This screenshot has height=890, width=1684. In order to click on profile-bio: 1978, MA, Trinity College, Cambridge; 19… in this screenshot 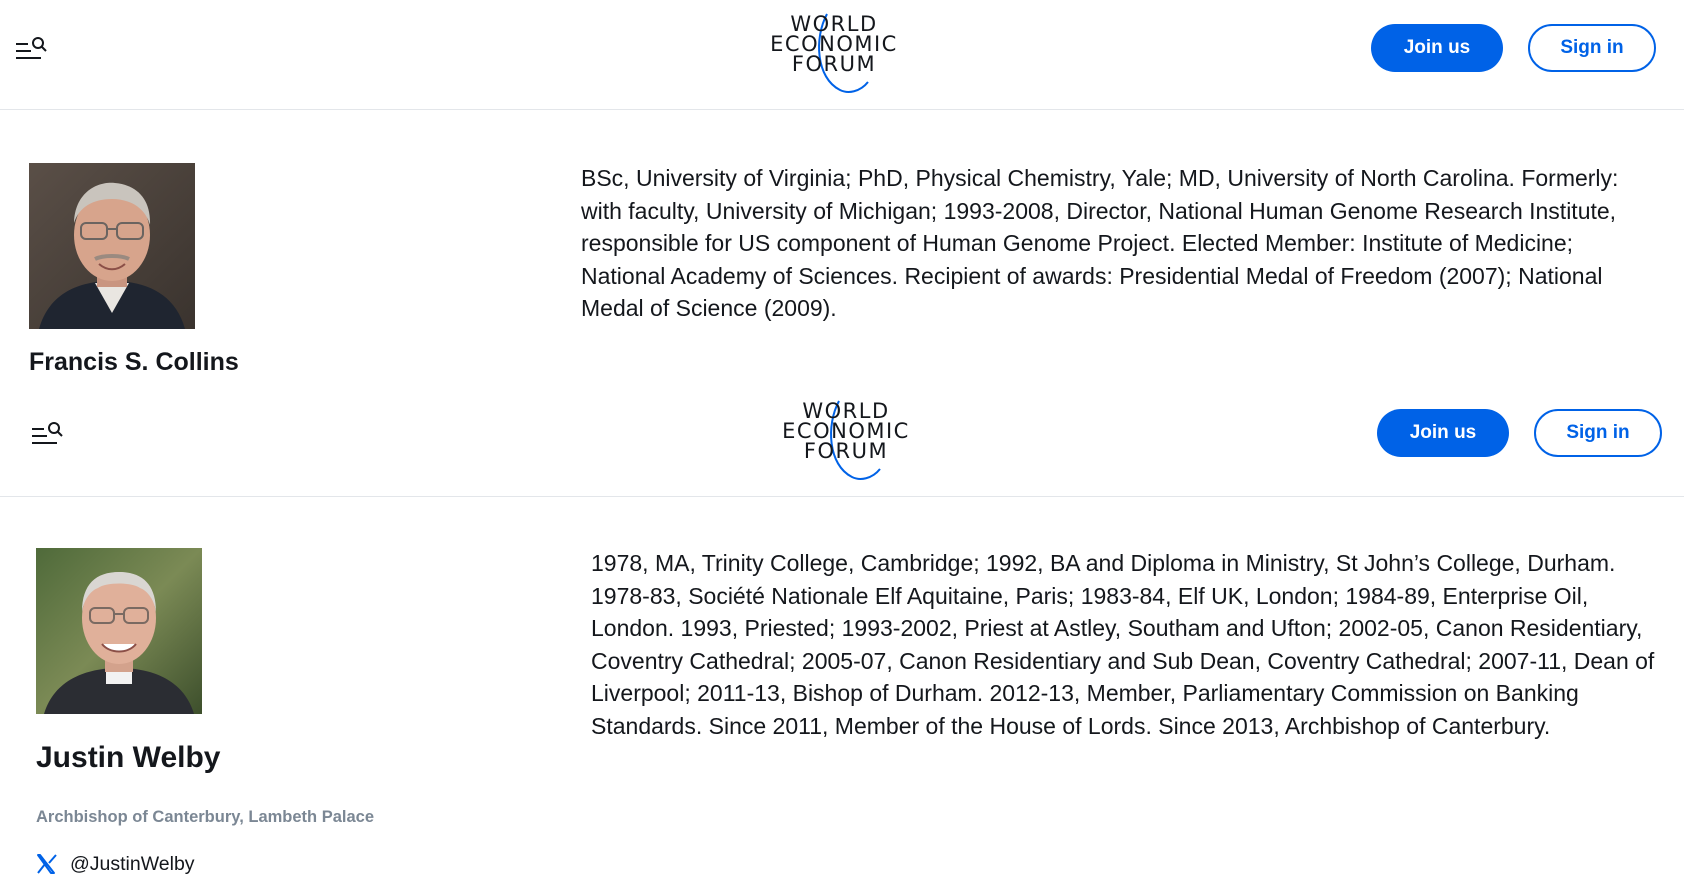, I will do `click(1123, 644)`.